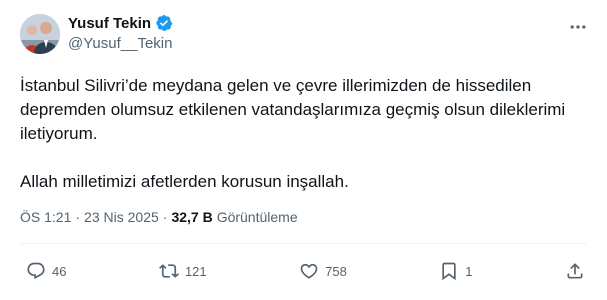 This screenshot has width=607, height=300. Describe the element at coordinates (45, 217) in the screenshot. I see `post-time: ÖS 1:21` at that location.